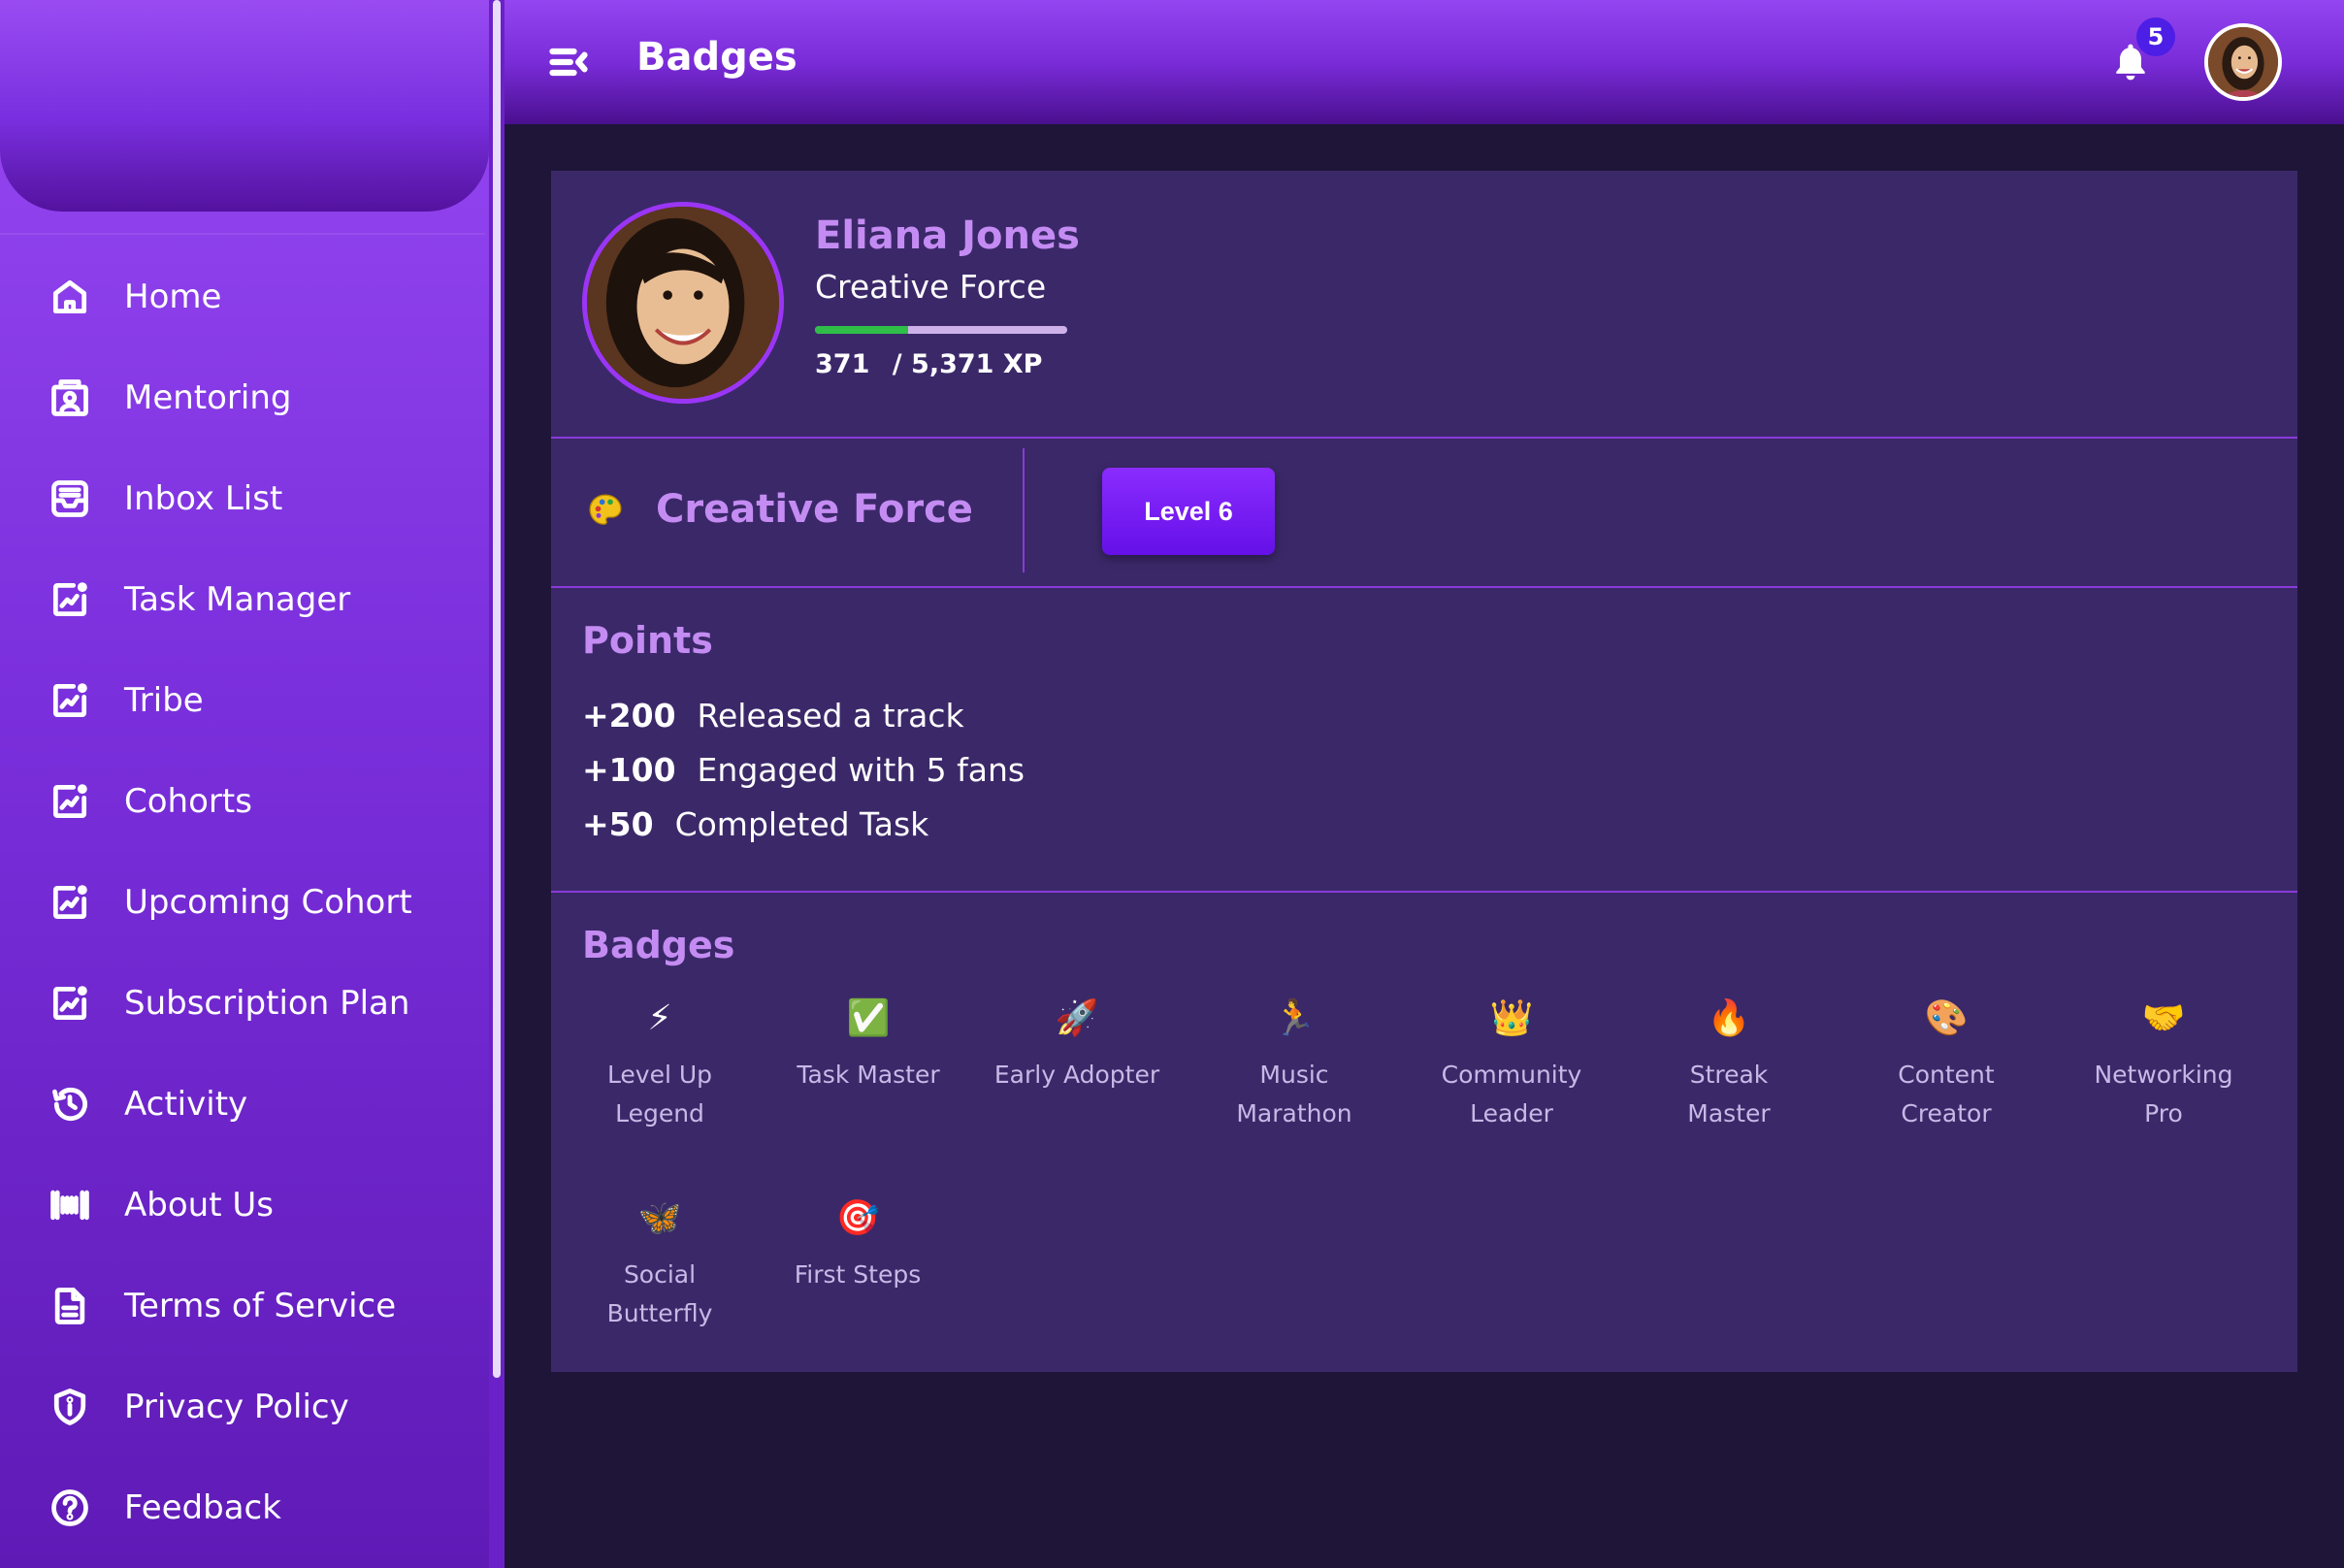  I want to click on home-icon, so click(70, 297).